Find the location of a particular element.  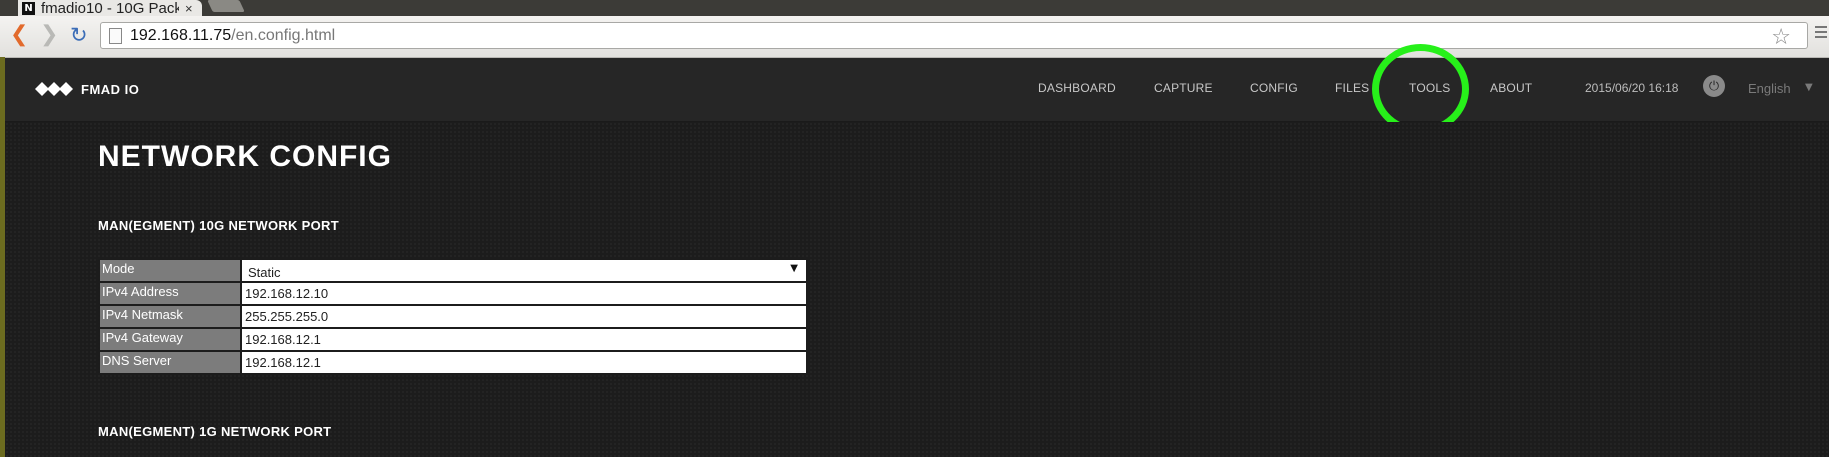

page-icon is located at coordinates (115, 35).